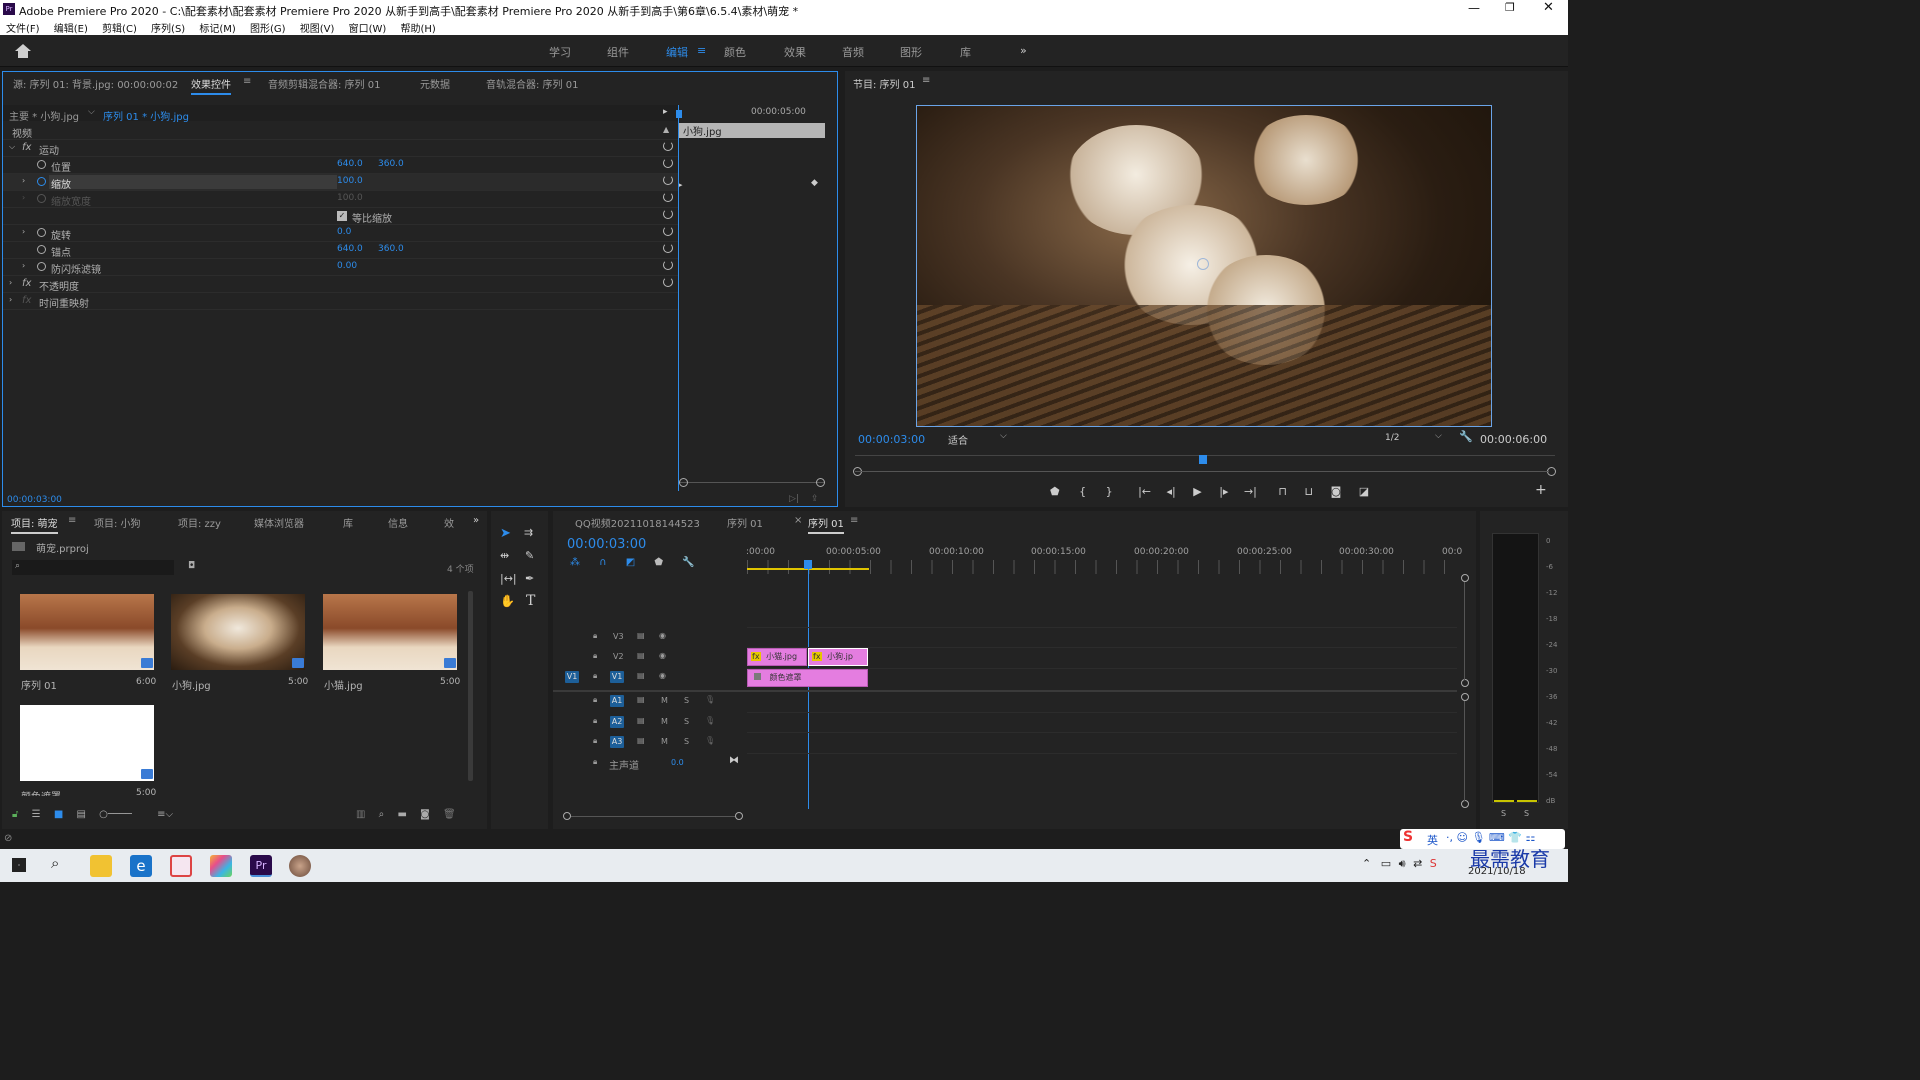 The width and height of the screenshot is (1920, 1080). Describe the element at coordinates (343, 684) in the screenshot. I see `item-name: 小猫.jpg` at that location.